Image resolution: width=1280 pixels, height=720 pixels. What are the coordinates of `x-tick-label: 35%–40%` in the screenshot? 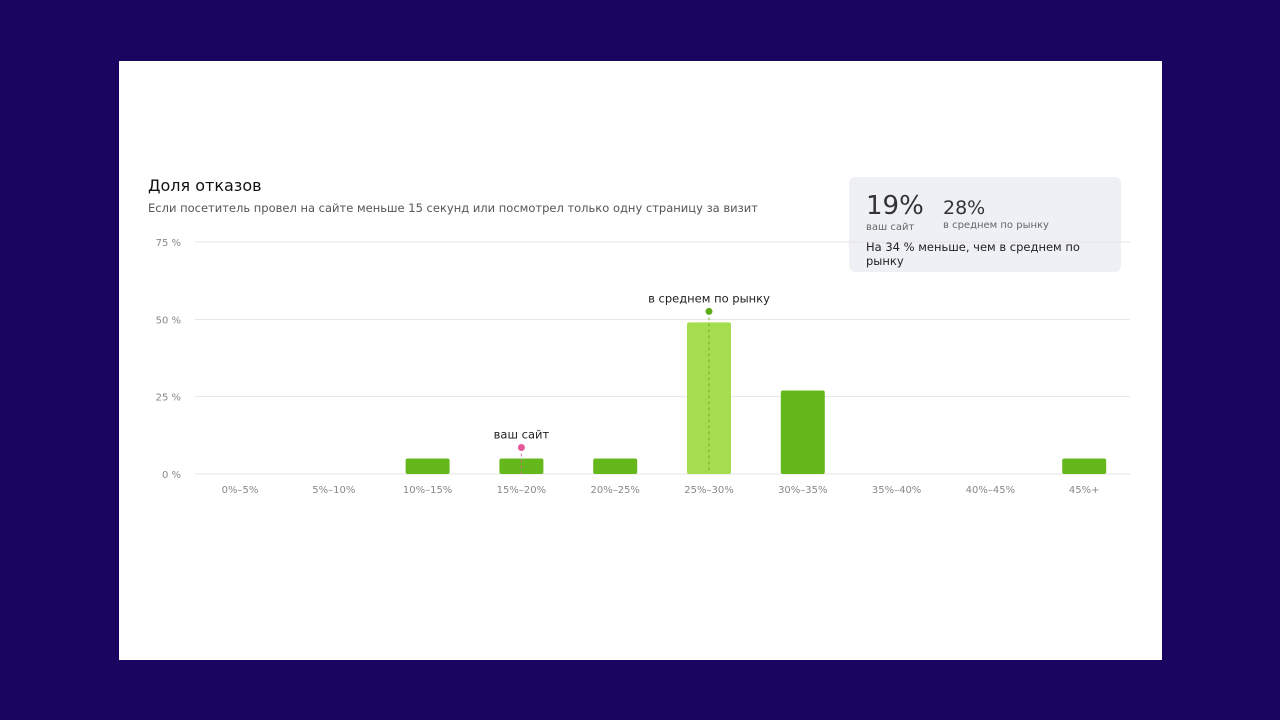 It's located at (896, 490).